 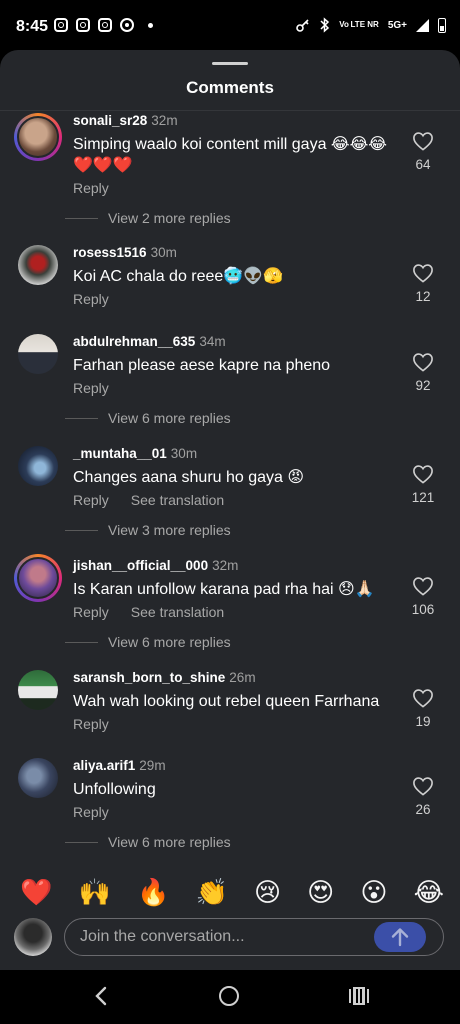 I want to click on emoji-reaction-fire: 🔥, so click(x=153, y=892).